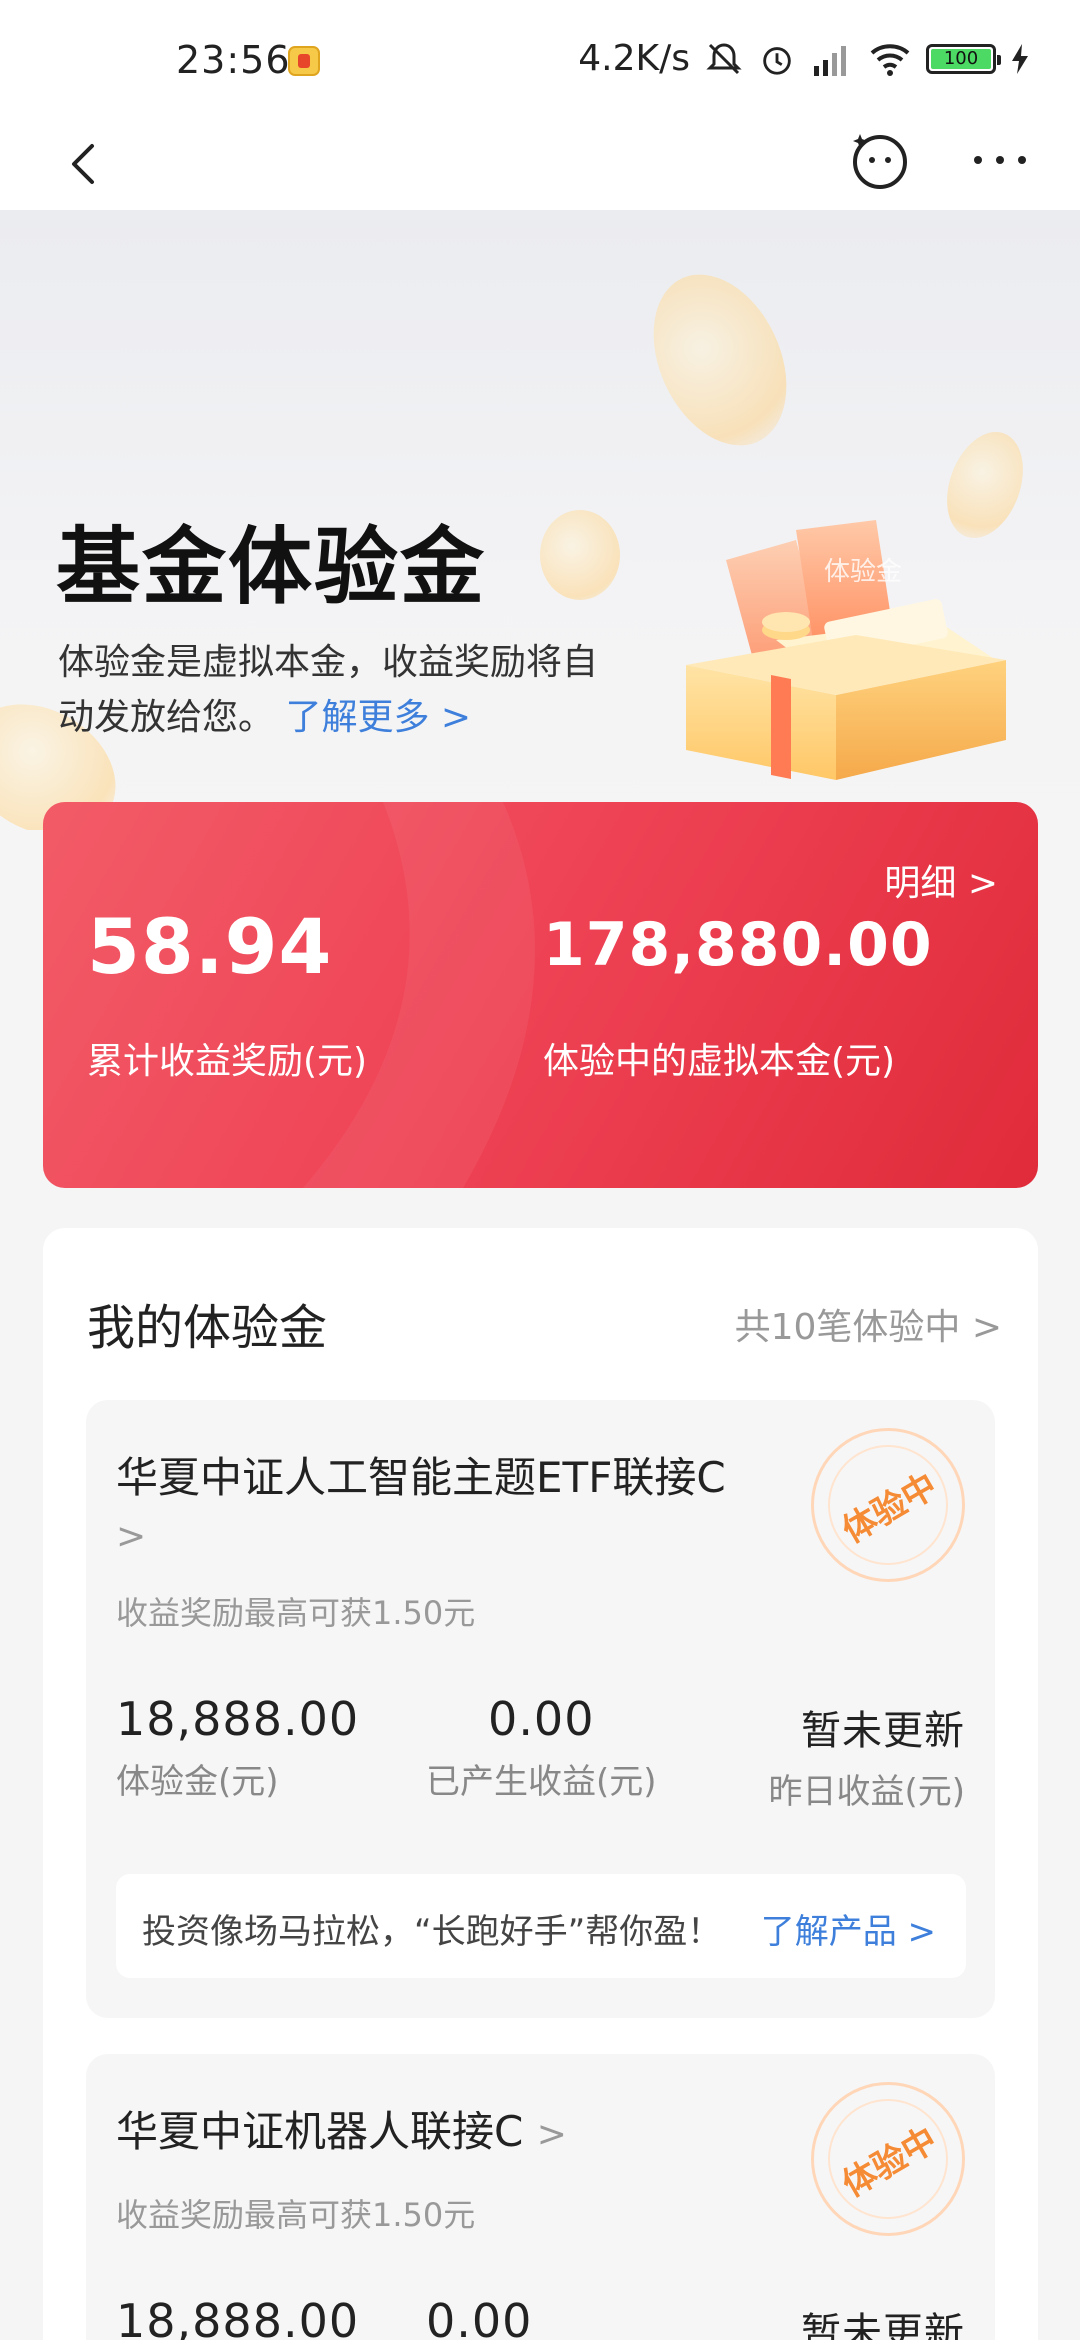  I want to click on metric-earned: 0.00 已产生收益(元), so click(541, 1747).